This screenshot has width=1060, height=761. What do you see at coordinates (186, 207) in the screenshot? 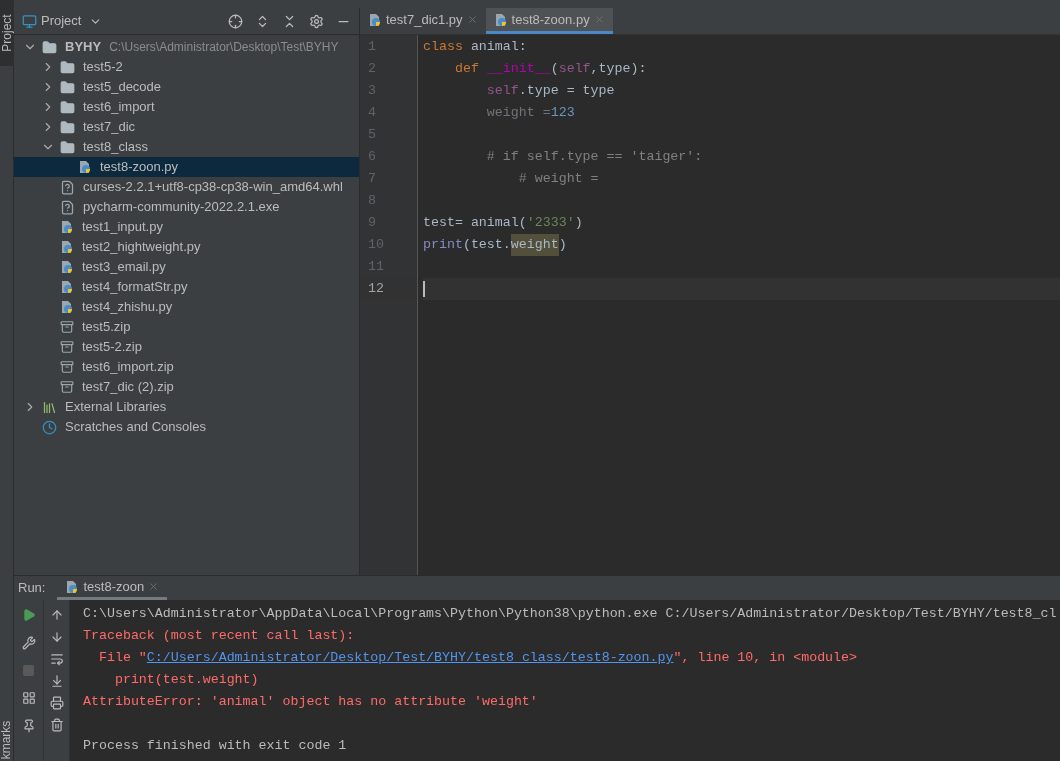
I see `tree-item: pycharm-community-2022.2.1.exe` at bounding box center [186, 207].